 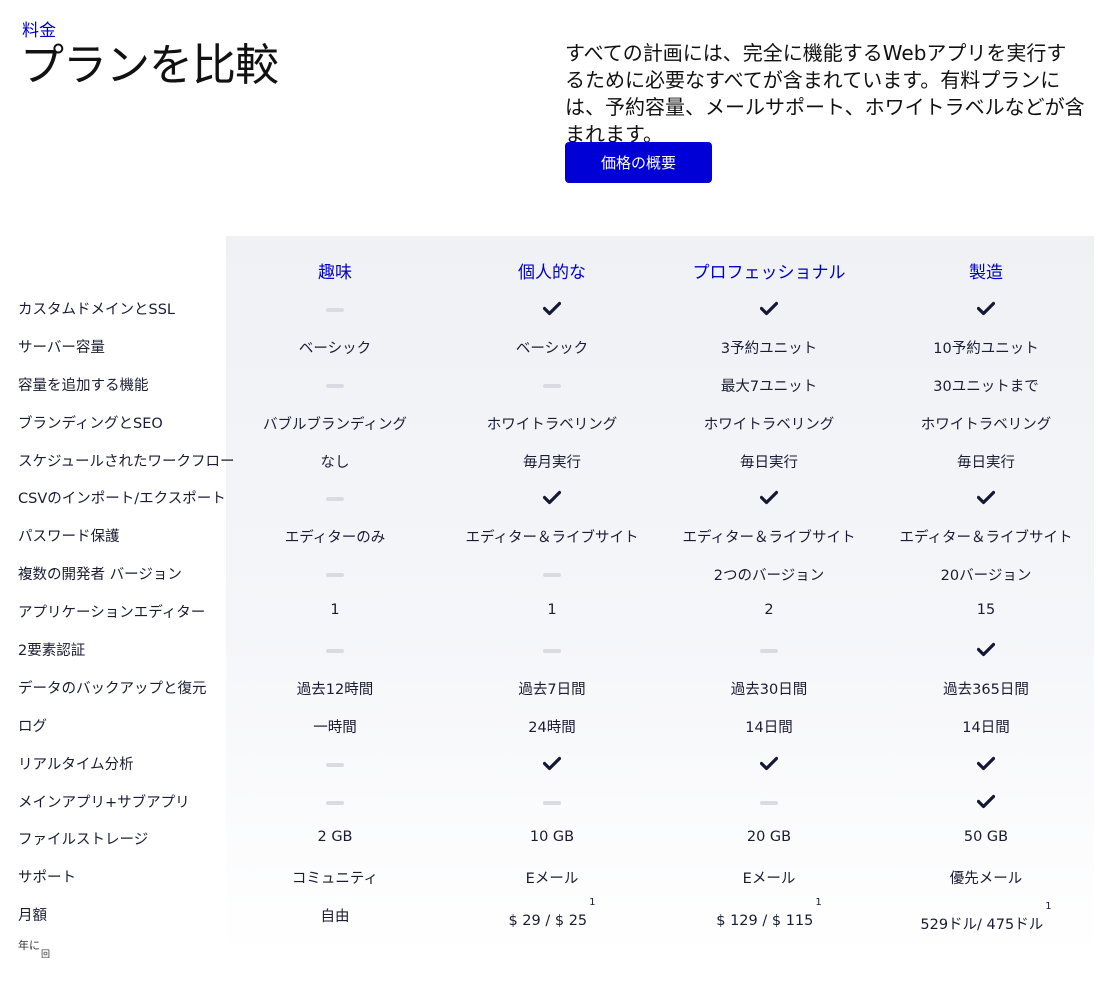 What do you see at coordinates (52, 651) in the screenshot?
I see `feature-label: 2要素認証` at bounding box center [52, 651].